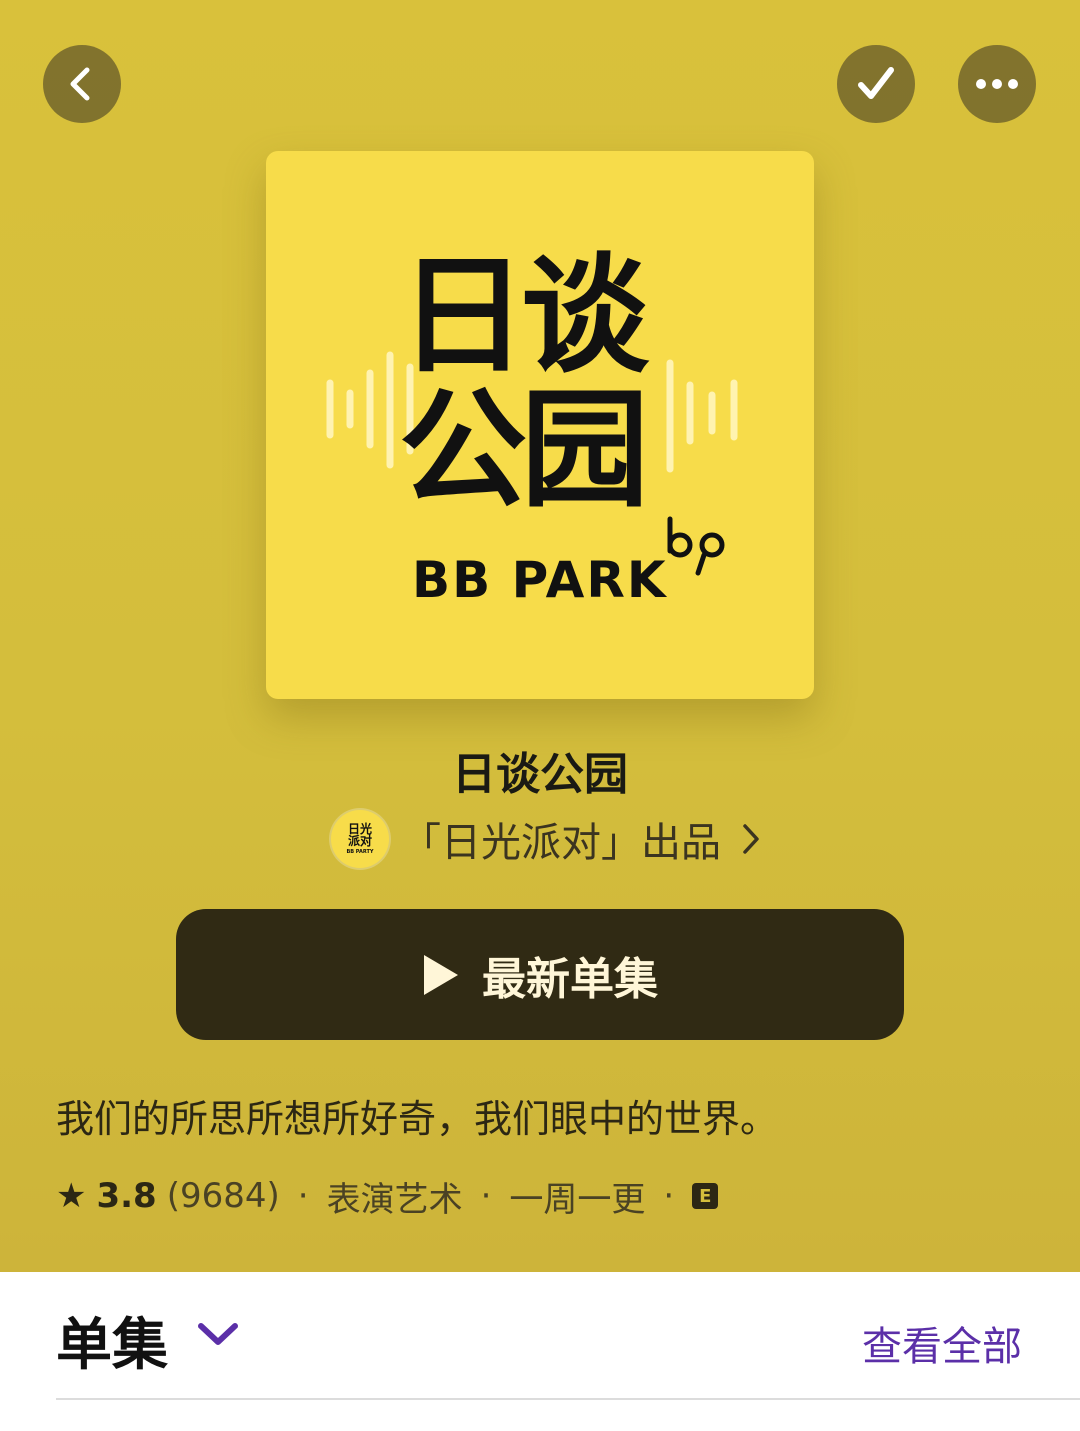 Image resolution: width=1080 pixels, height=1431 pixels. I want to click on publisher-name: 「日光派对」出品, so click(561, 843).